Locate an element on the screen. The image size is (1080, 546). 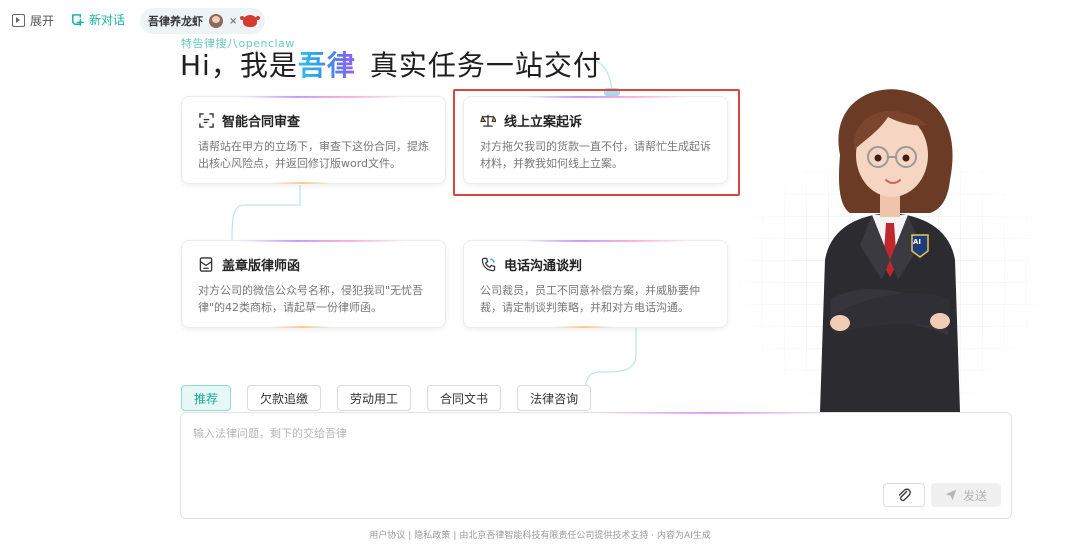
send-icon is located at coordinates (951, 495).